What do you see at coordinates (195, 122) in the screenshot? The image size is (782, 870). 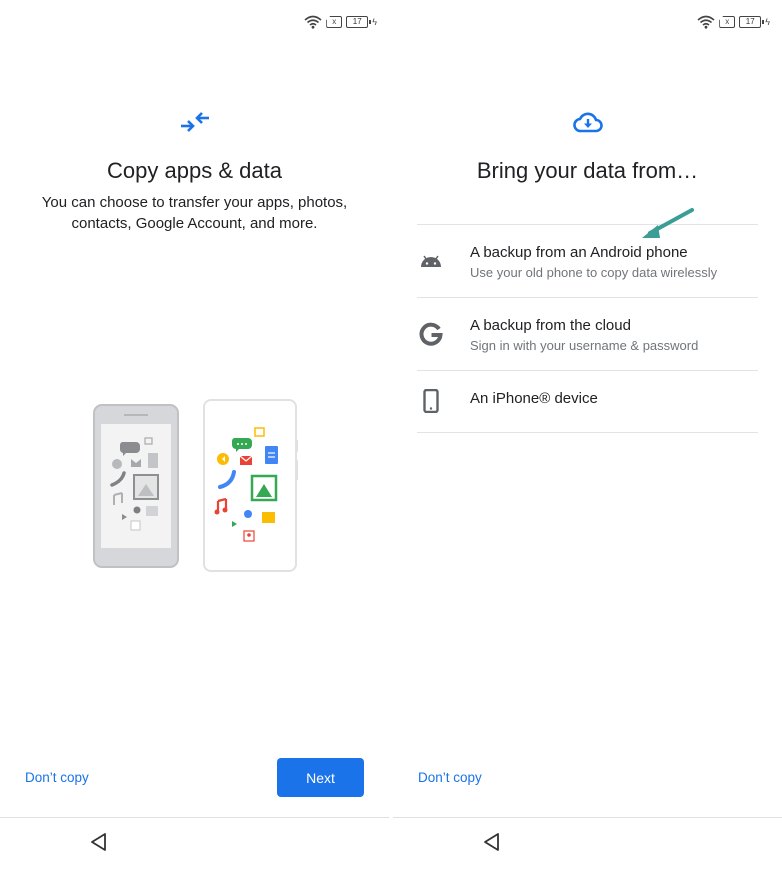 I see `transfer-arrows-icon` at bounding box center [195, 122].